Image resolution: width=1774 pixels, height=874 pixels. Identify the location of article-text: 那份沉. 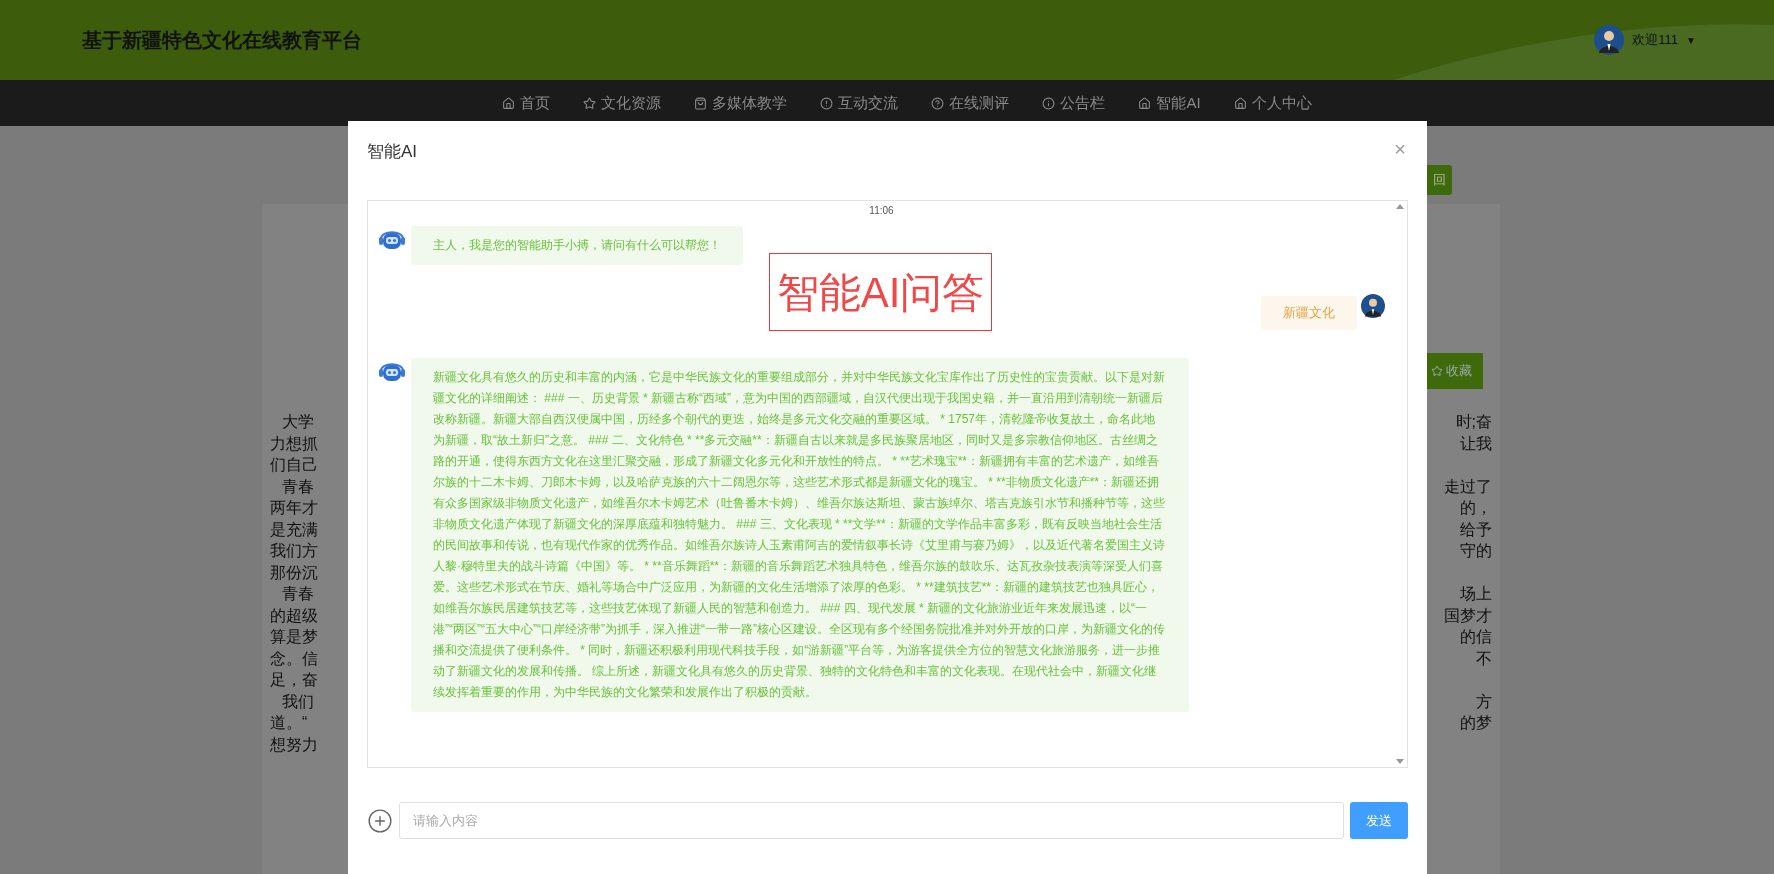
(294, 572).